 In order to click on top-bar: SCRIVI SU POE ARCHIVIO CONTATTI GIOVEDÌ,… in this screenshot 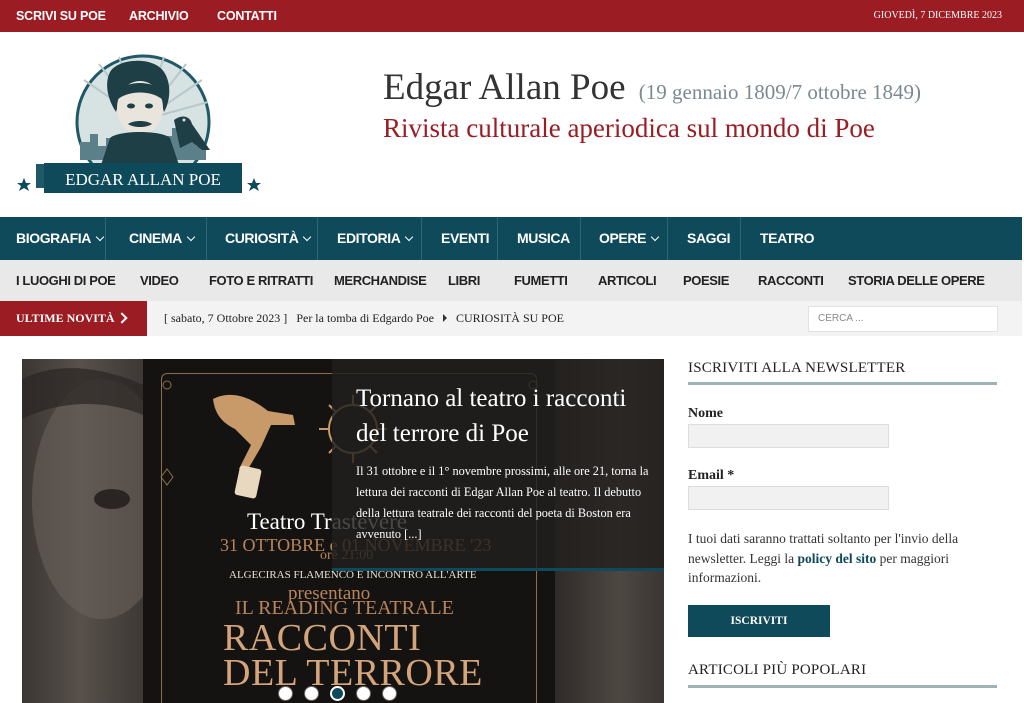, I will do `click(512, 16)`.